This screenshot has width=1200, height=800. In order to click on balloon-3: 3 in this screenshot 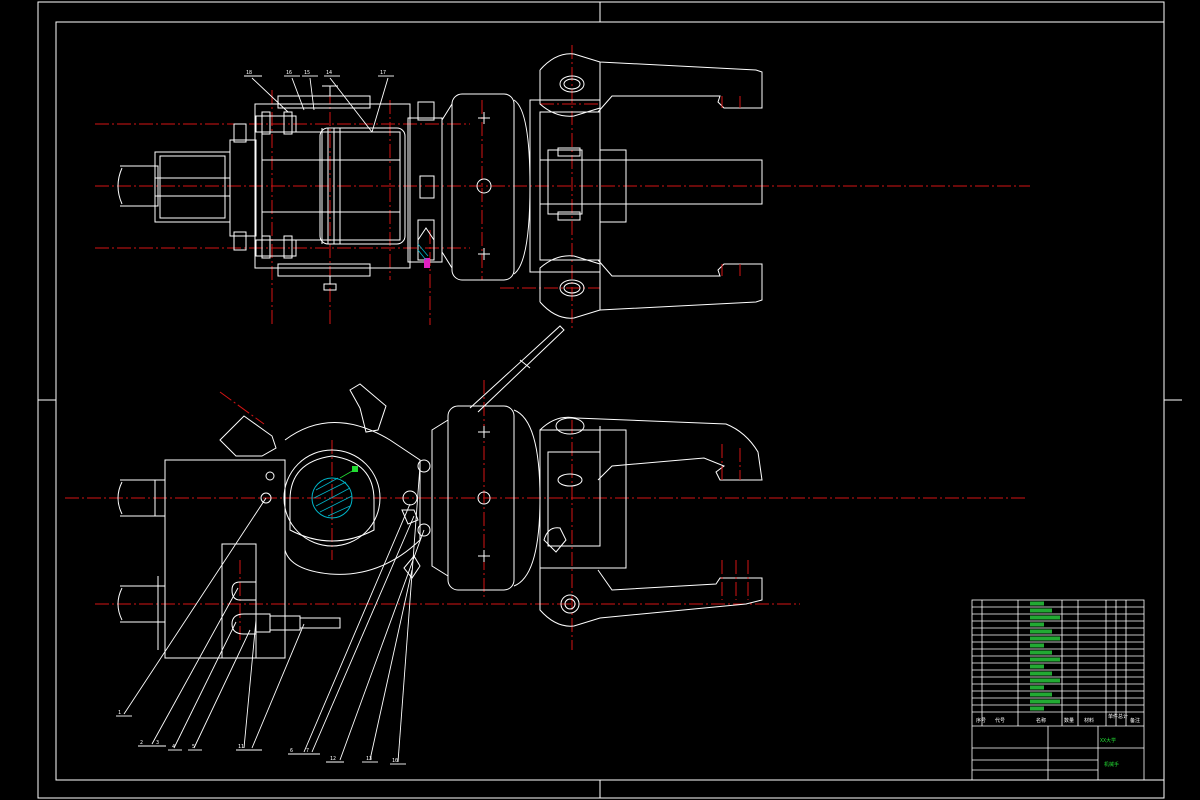, I will do `click(157, 743)`.